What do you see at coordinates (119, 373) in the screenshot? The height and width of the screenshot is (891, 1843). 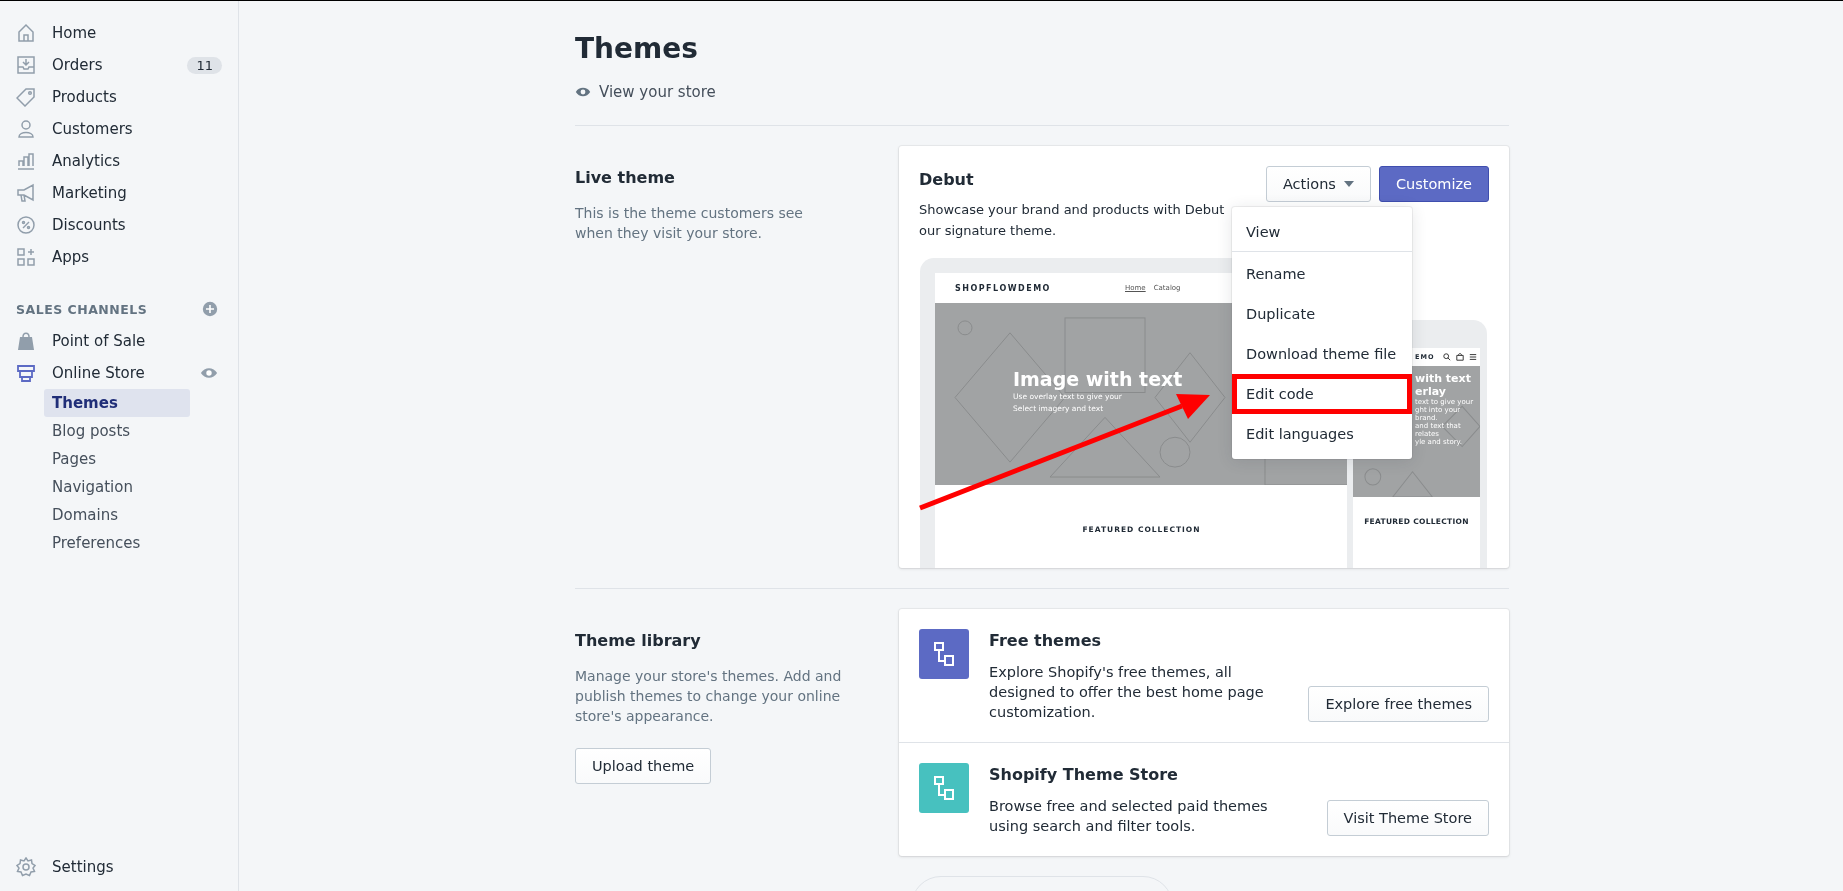 I see `nav-item: Online Store` at bounding box center [119, 373].